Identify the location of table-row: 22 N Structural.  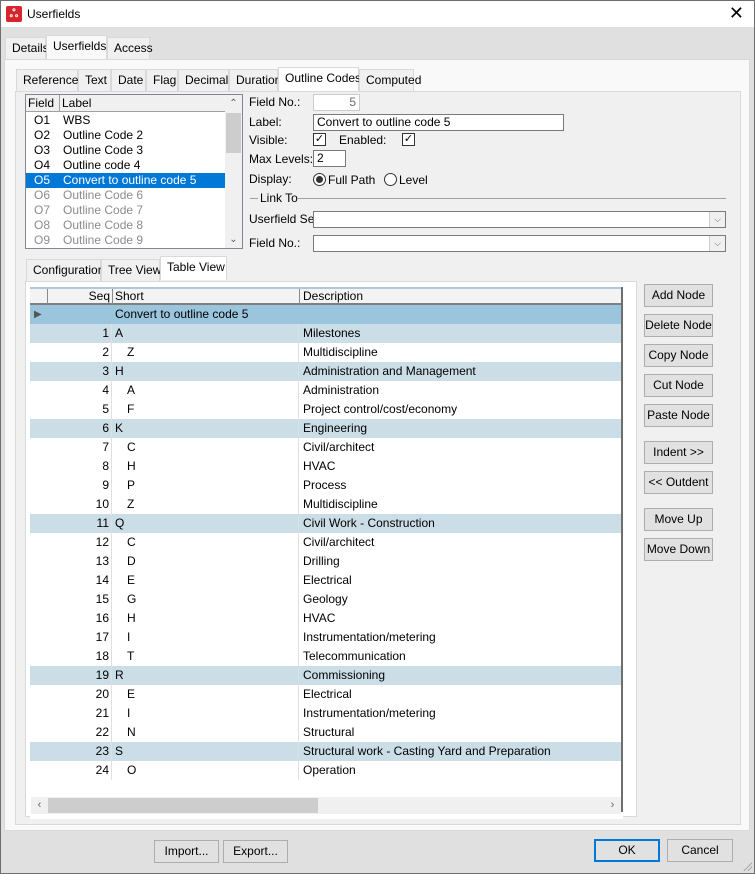
(326, 732).